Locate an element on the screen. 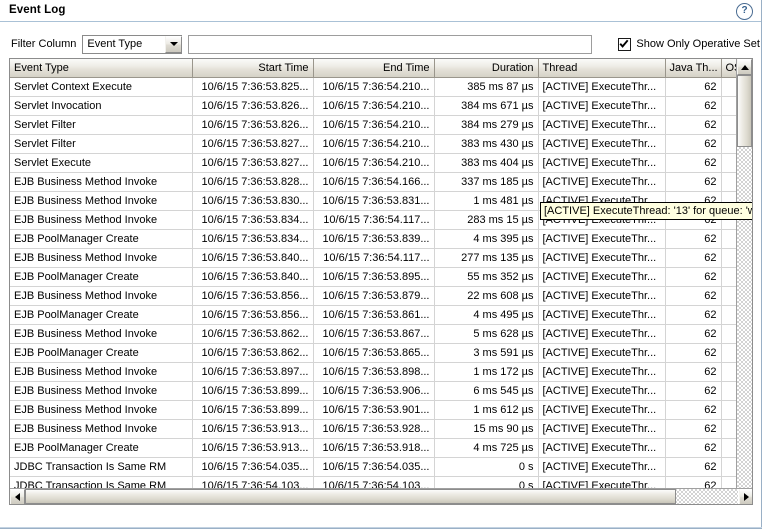 The image size is (762, 529). cell-duration: 22 ms 608 µs is located at coordinates (486, 296).